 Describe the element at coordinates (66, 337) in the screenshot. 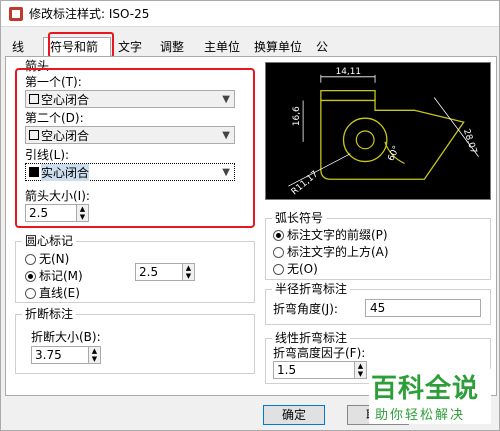

I see `break-size-label: 折断大小(B):` at that location.